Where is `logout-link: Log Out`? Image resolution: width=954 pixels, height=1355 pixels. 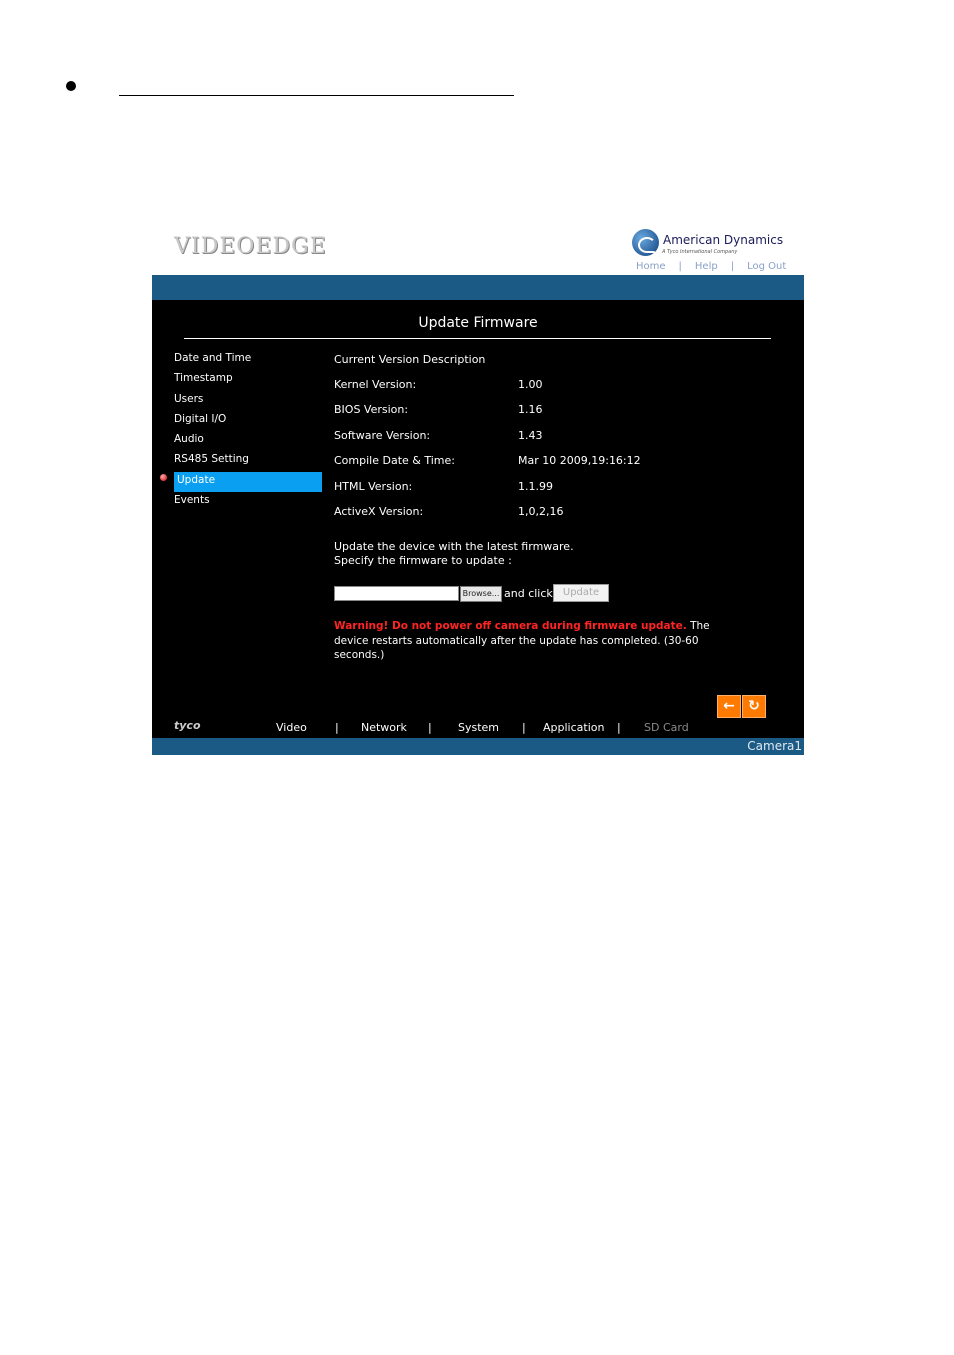
logout-link: Log Out is located at coordinates (766, 266).